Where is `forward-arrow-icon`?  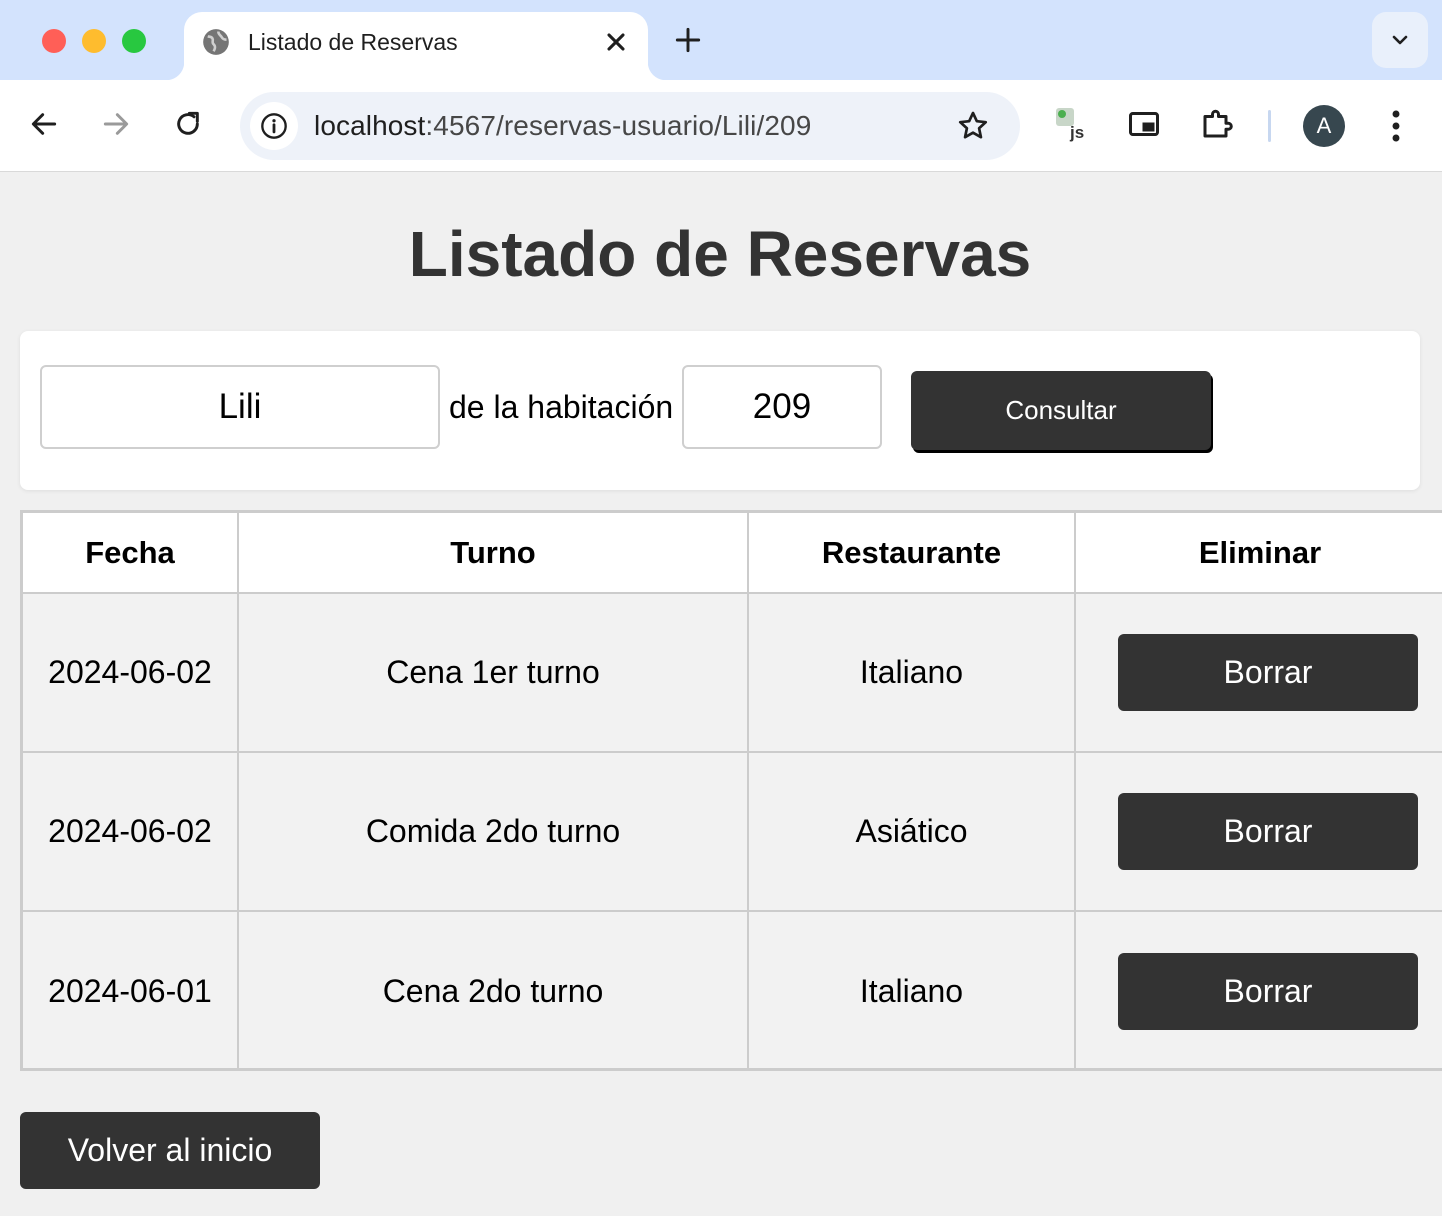 forward-arrow-icon is located at coordinates (116, 124).